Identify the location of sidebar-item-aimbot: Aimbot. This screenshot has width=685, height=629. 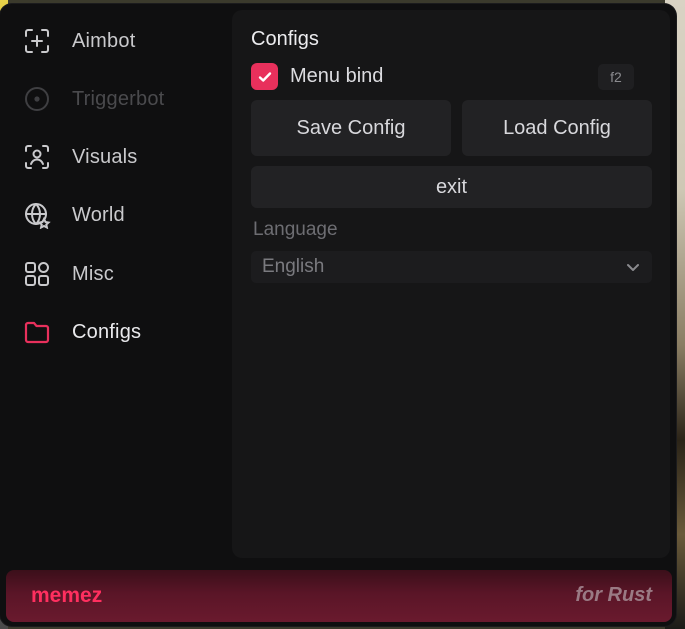
(122, 41).